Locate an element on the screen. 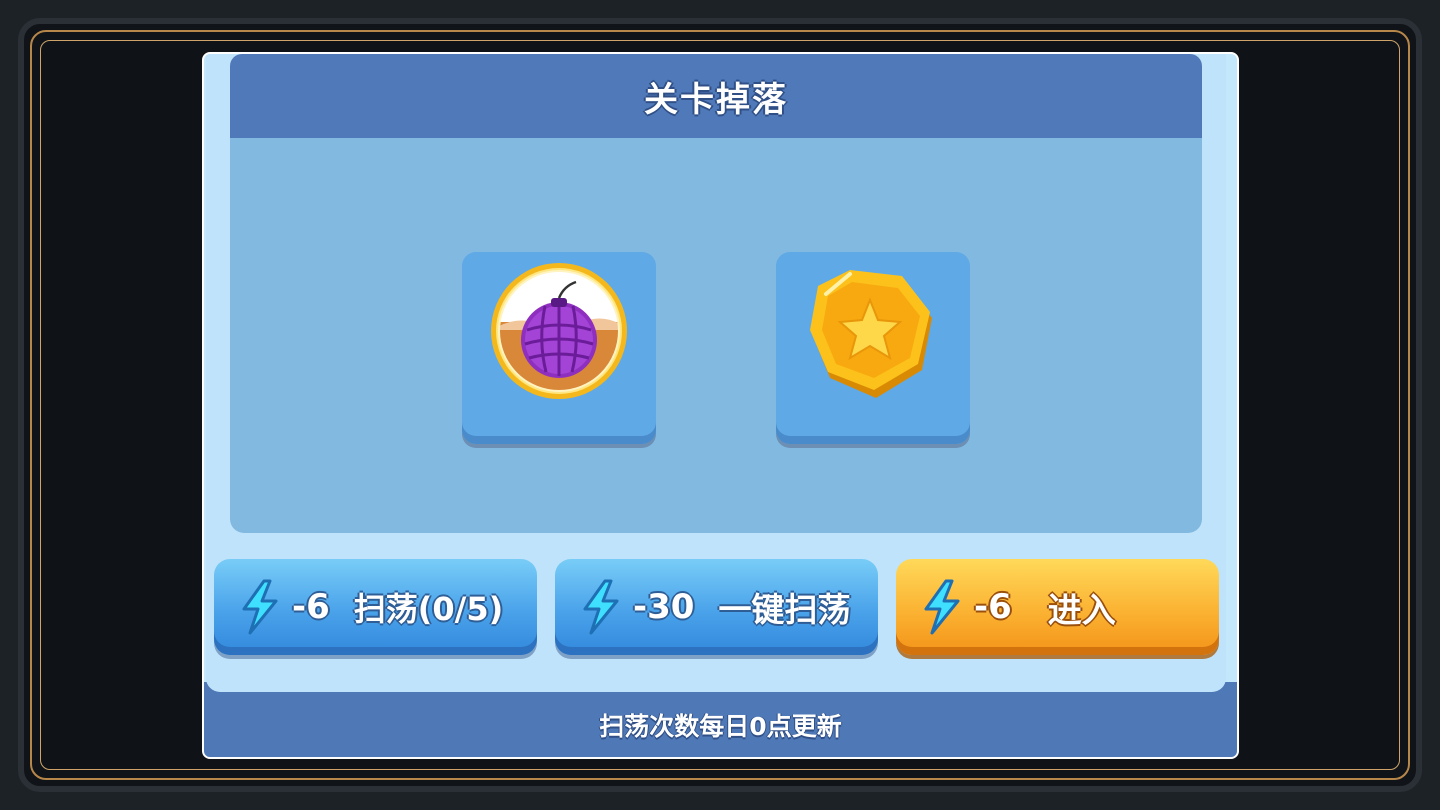 Image resolution: width=1440 pixels, height=810 pixels. gold-star-coin-icon is located at coordinates (871, 334).